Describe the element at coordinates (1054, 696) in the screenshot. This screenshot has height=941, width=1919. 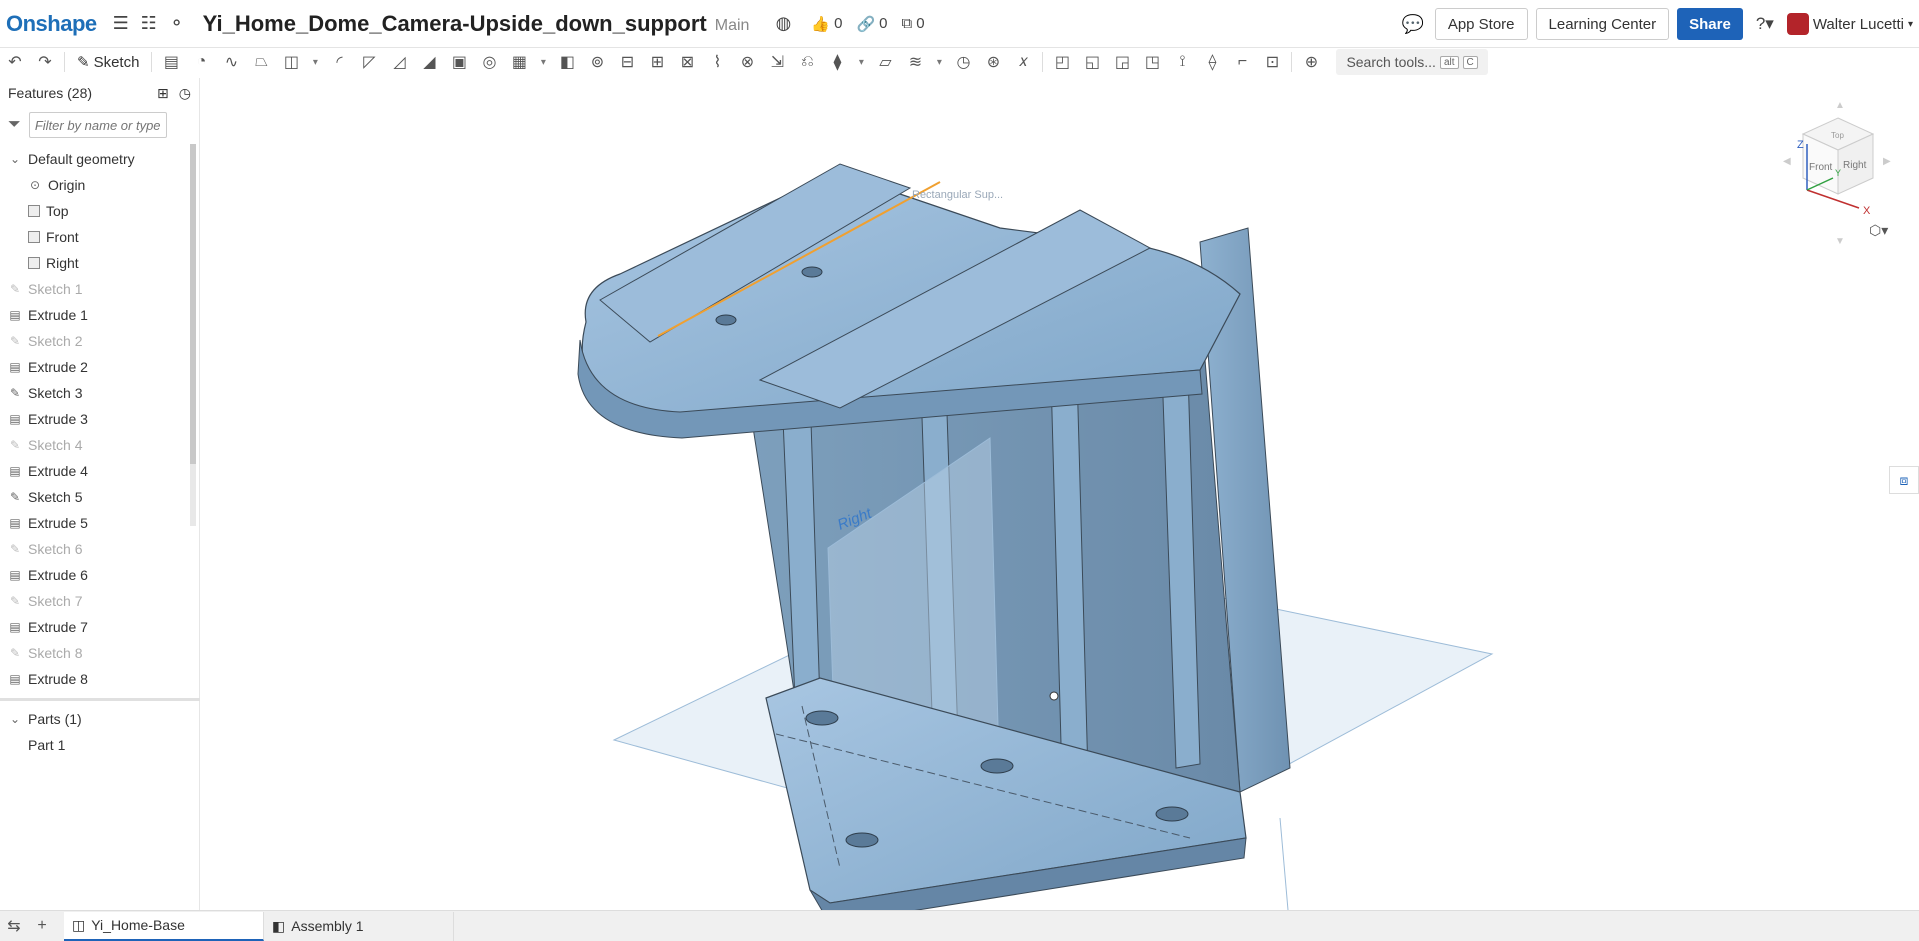
I see `origin-point` at that location.